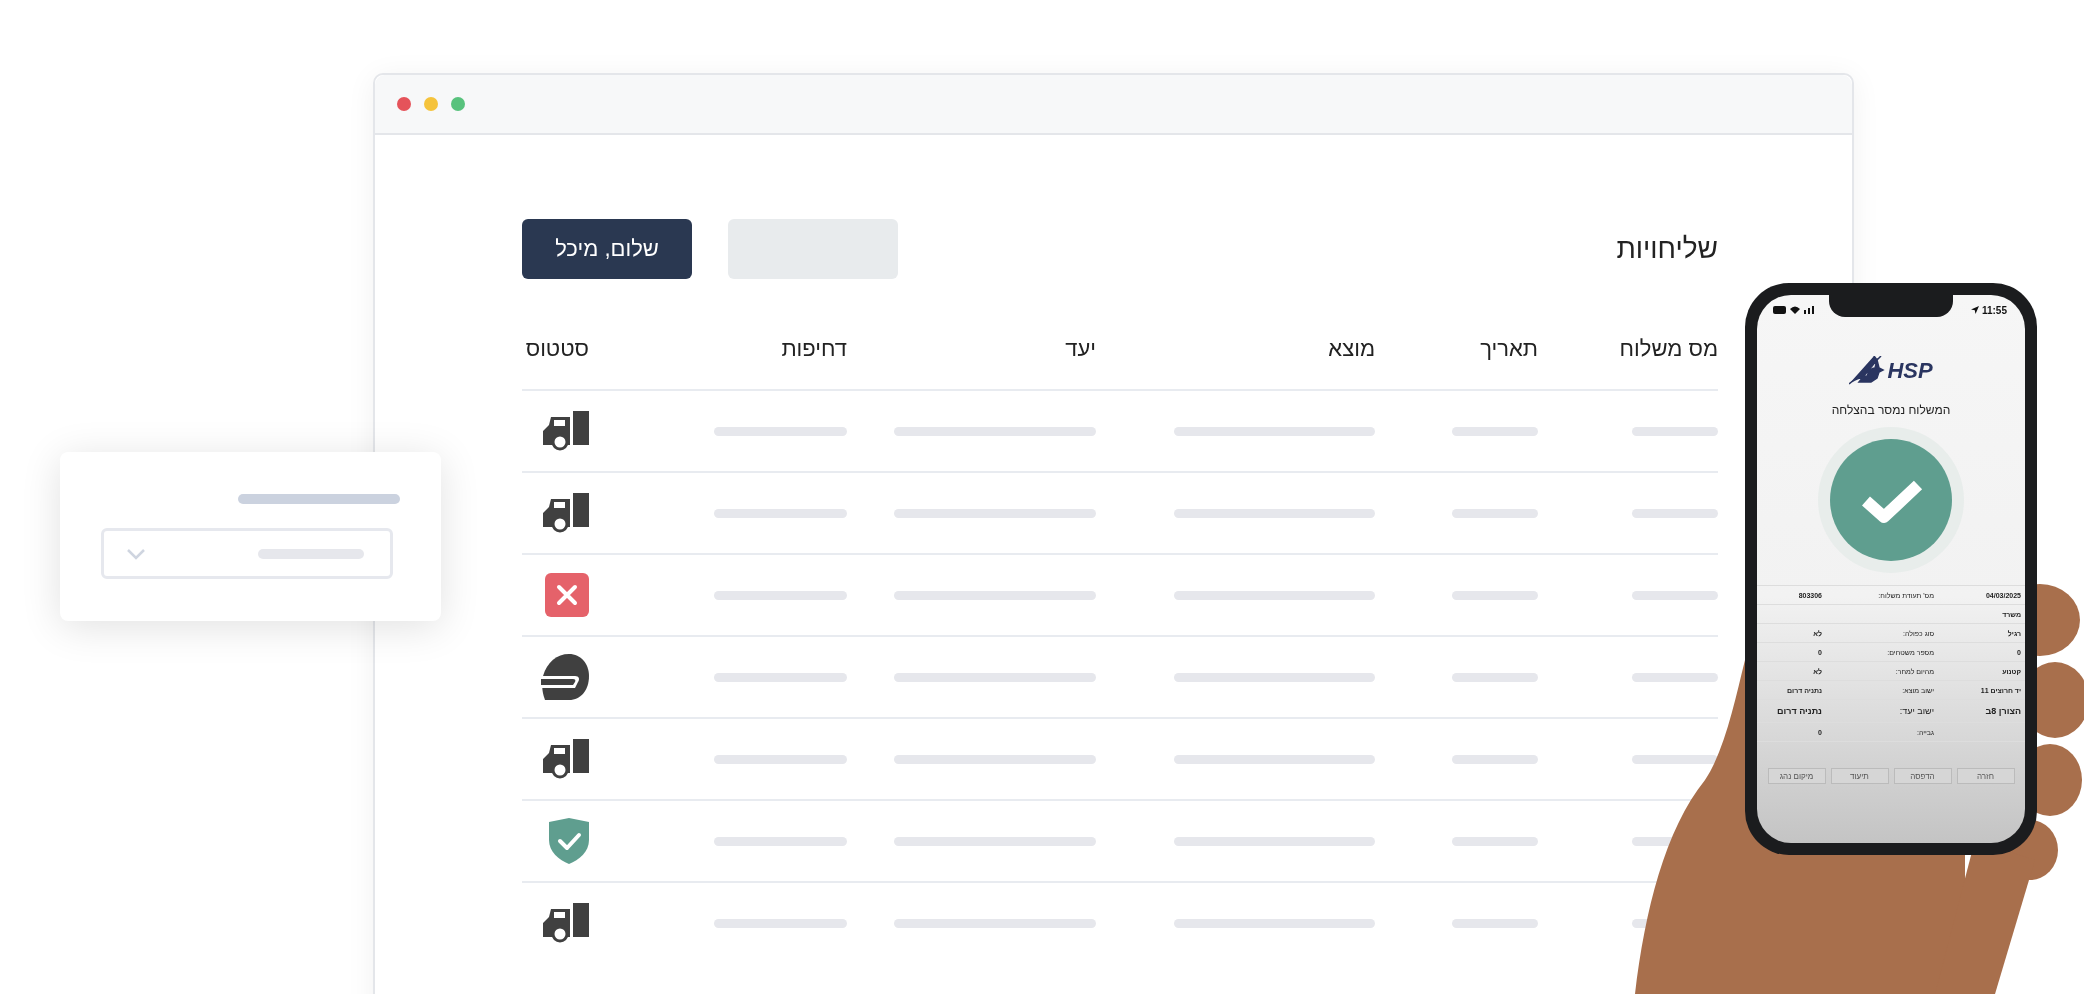 The width and height of the screenshot is (2084, 994). I want to click on clock-time: 11:55, so click(1994, 310).